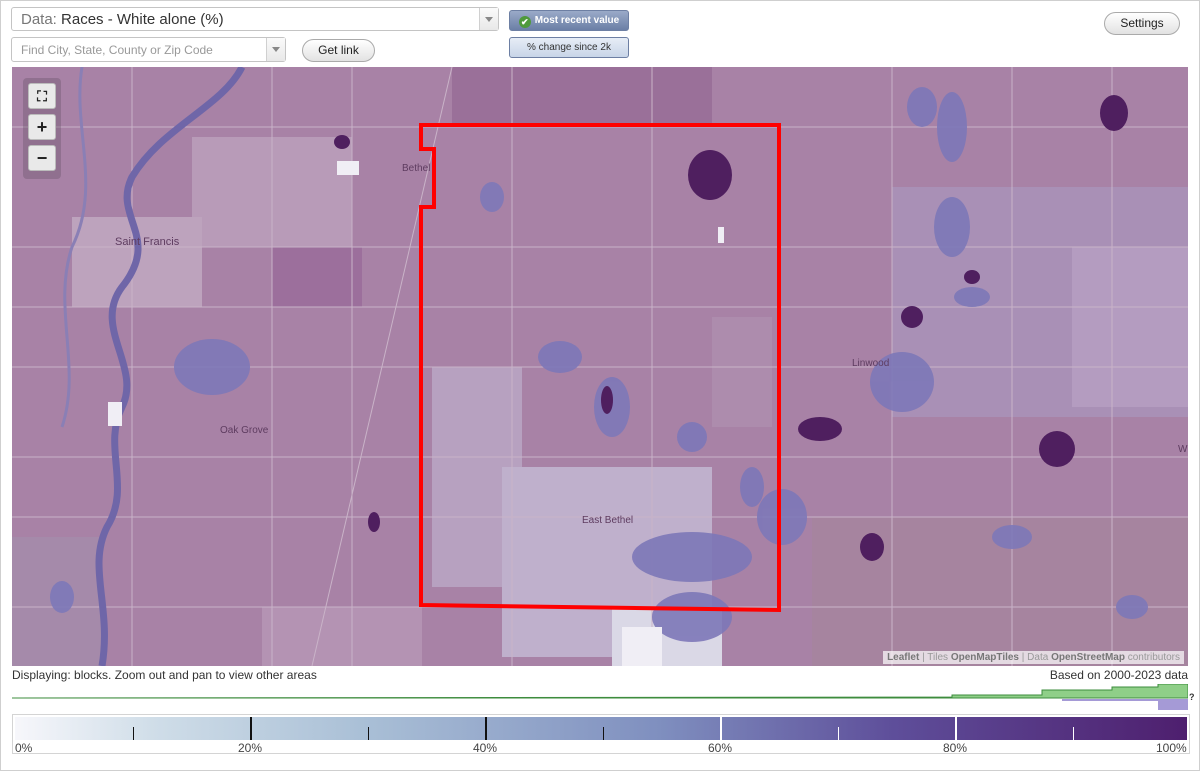  I want to click on zoom-in-button: +, so click(42, 127).